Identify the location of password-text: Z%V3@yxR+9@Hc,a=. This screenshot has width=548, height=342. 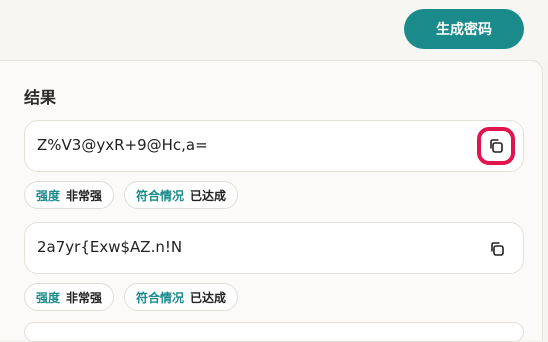
(122, 145).